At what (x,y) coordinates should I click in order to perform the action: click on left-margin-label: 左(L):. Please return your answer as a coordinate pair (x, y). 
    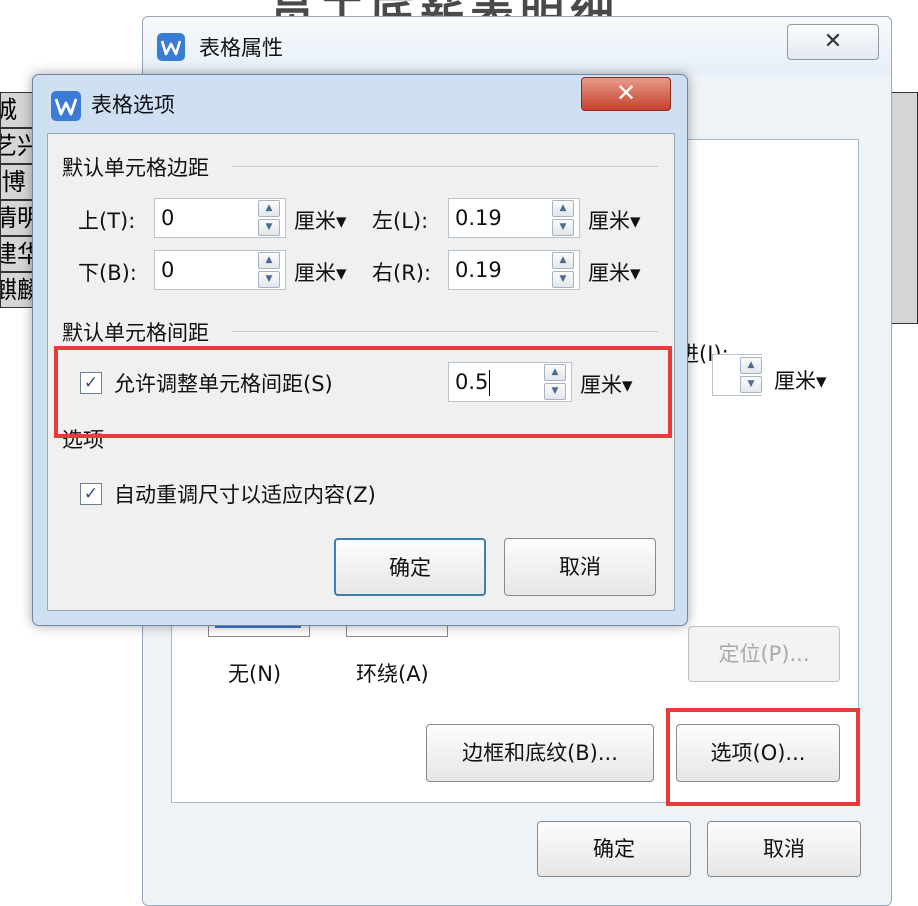
    Looking at the image, I should click on (400, 221).